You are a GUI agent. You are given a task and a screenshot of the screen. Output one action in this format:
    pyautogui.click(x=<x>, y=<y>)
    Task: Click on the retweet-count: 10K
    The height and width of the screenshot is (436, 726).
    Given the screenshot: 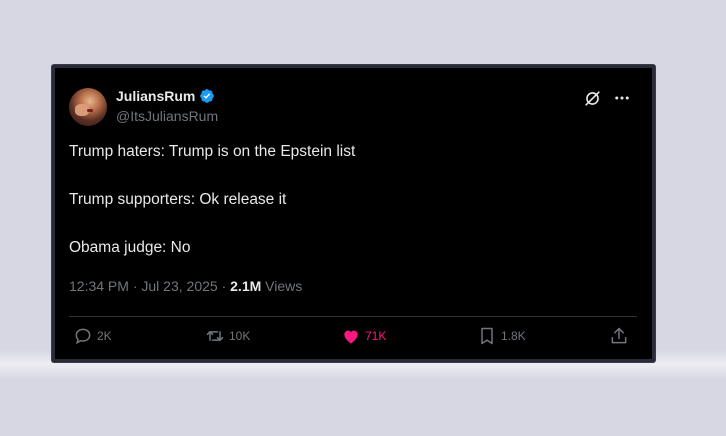 What is the action you would take?
    pyautogui.click(x=240, y=336)
    